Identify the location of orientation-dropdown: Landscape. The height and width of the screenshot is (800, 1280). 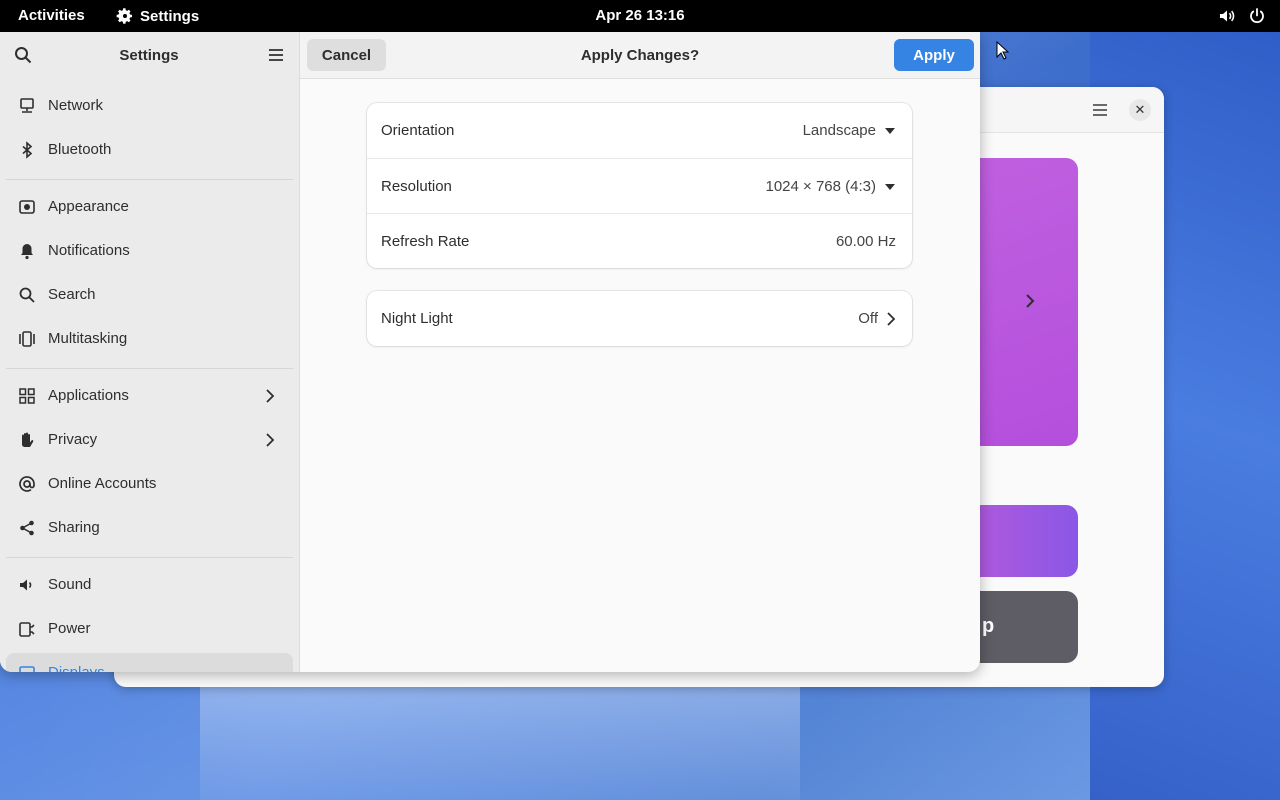
(849, 130).